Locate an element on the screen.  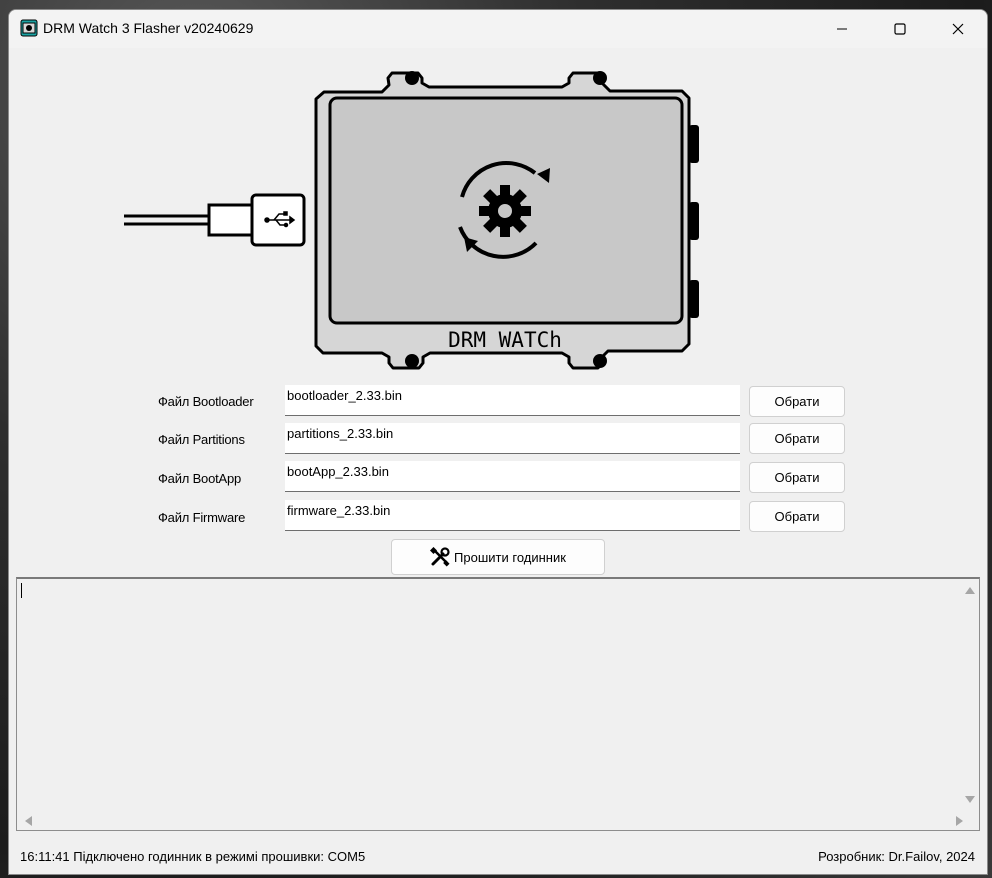
partitions-field: partitions_2.33.bin is located at coordinates (512, 438).